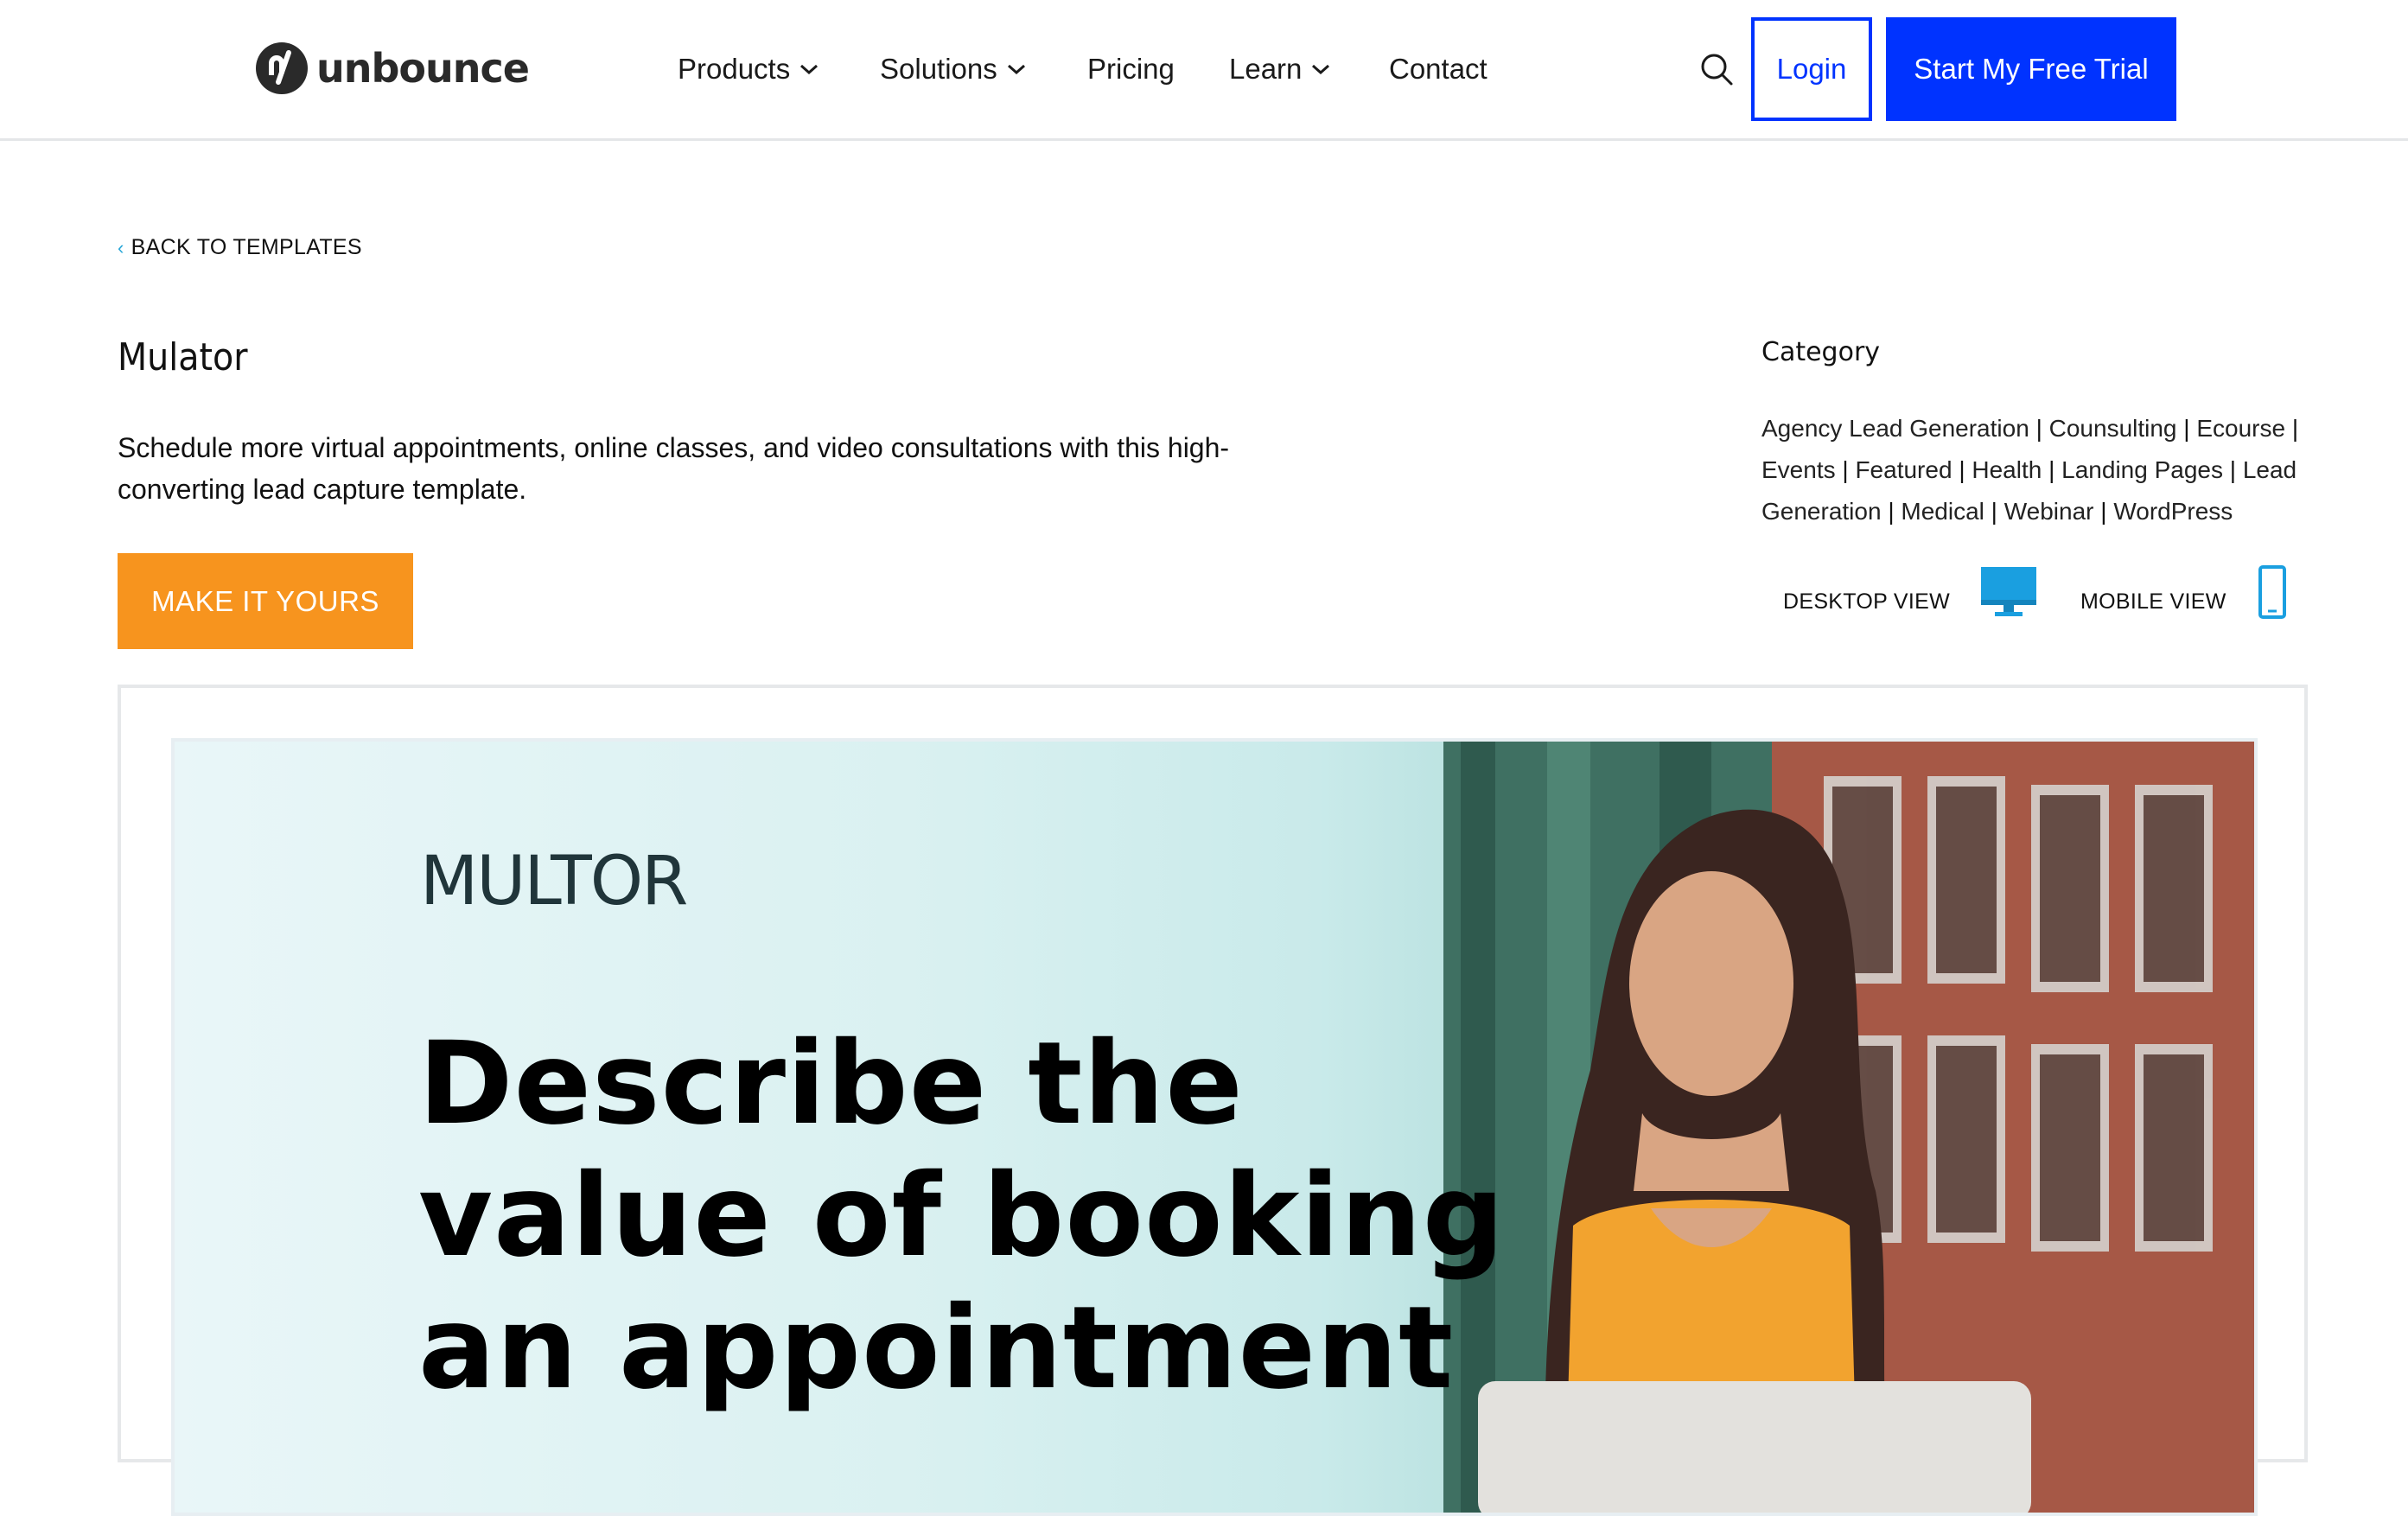 The width and height of the screenshot is (2408, 1516). I want to click on nav-learn-label: Learn, so click(1266, 69).